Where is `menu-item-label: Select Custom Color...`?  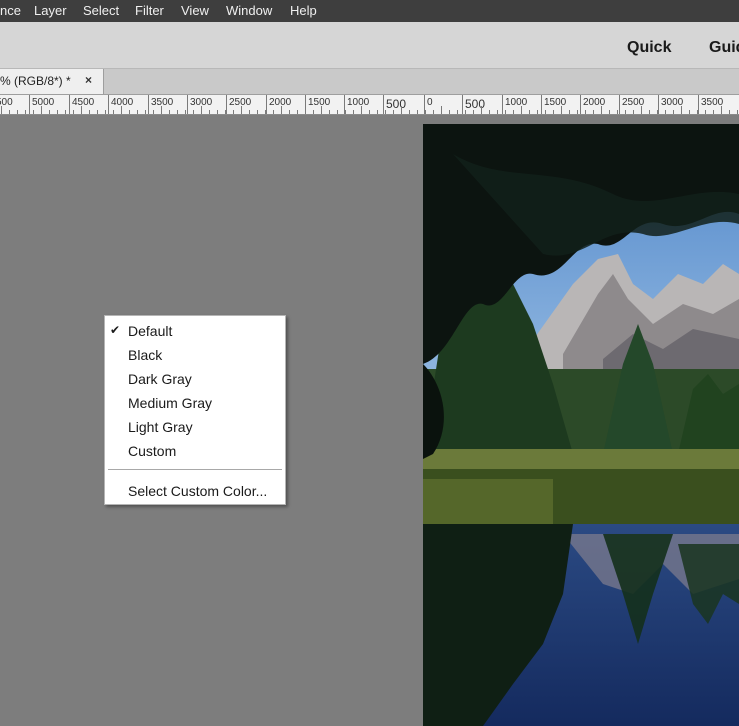 menu-item-label: Select Custom Color... is located at coordinates (198, 491).